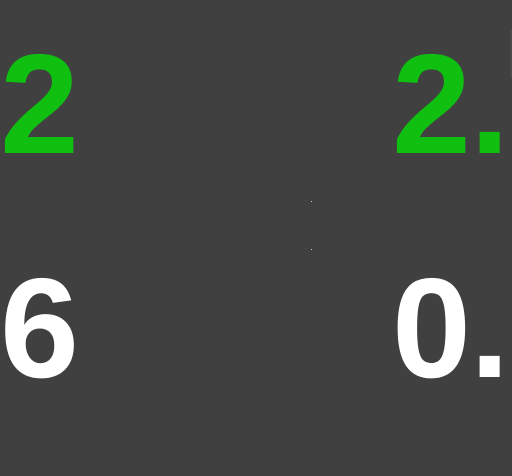 This screenshot has height=476, width=512. What do you see at coordinates (39, 328) in the screenshot?
I see `bottom-left-value: 6` at bounding box center [39, 328].